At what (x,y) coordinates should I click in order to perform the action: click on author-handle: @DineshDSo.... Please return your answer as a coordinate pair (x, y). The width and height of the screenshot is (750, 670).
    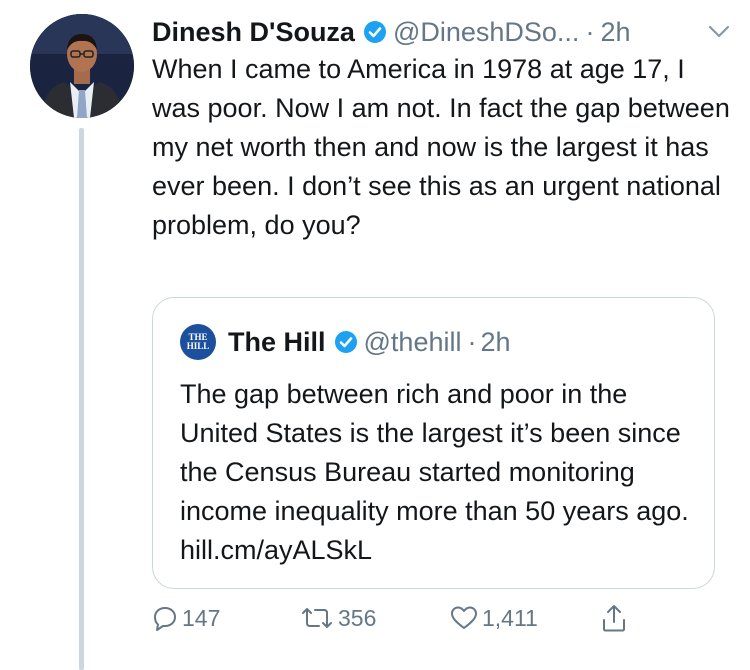
    Looking at the image, I should click on (486, 32).